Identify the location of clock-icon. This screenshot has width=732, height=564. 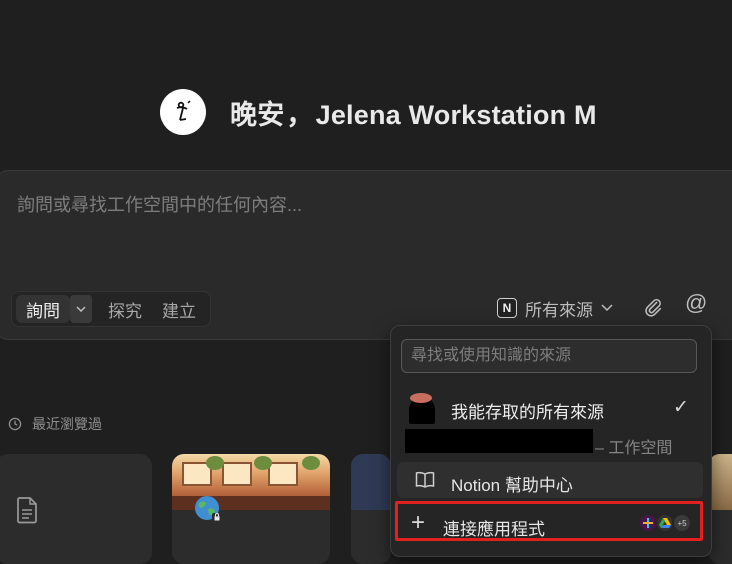
(15, 424).